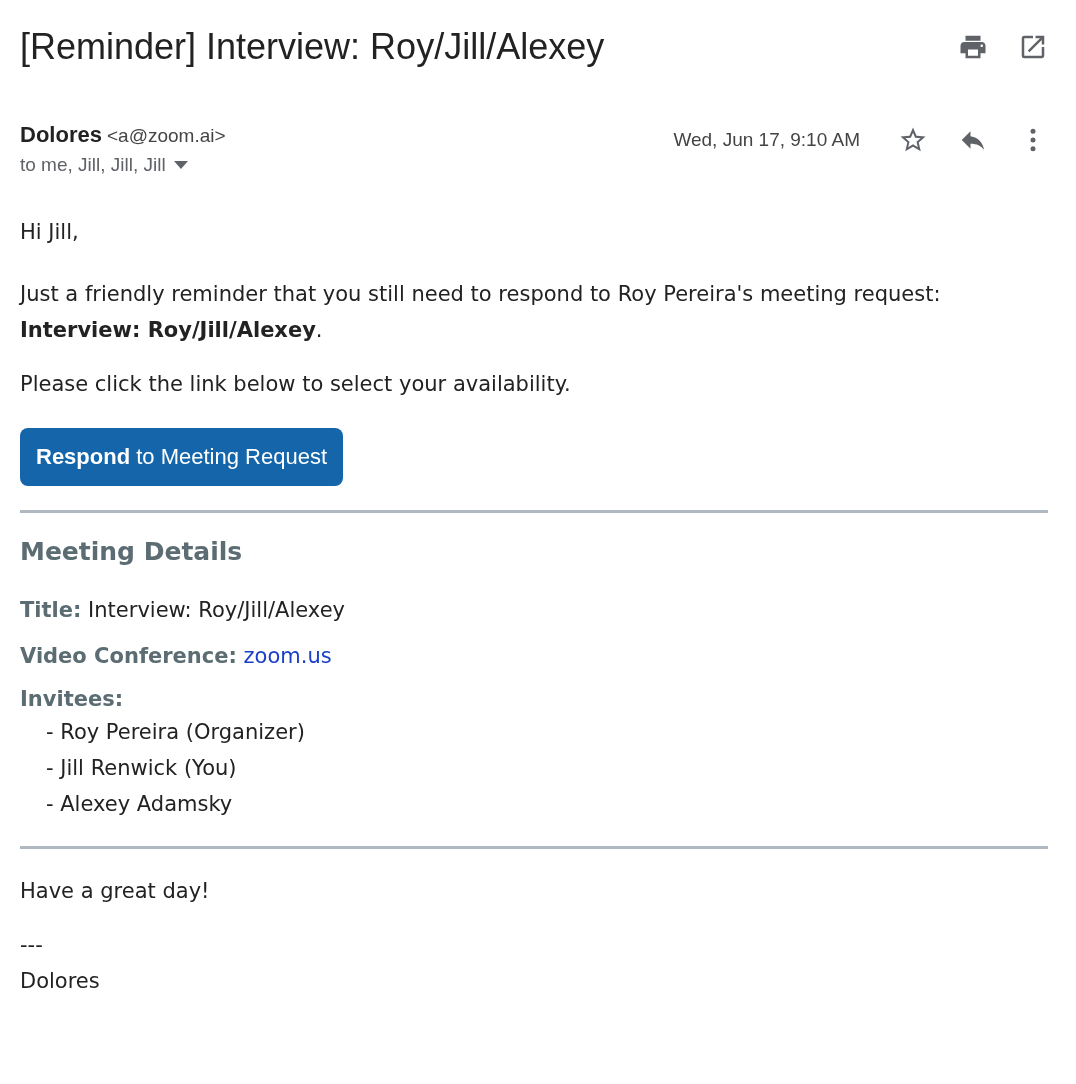  Describe the element at coordinates (182, 457) in the screenshot. I see `respond-button: Respond to Meeting Request` at that location.